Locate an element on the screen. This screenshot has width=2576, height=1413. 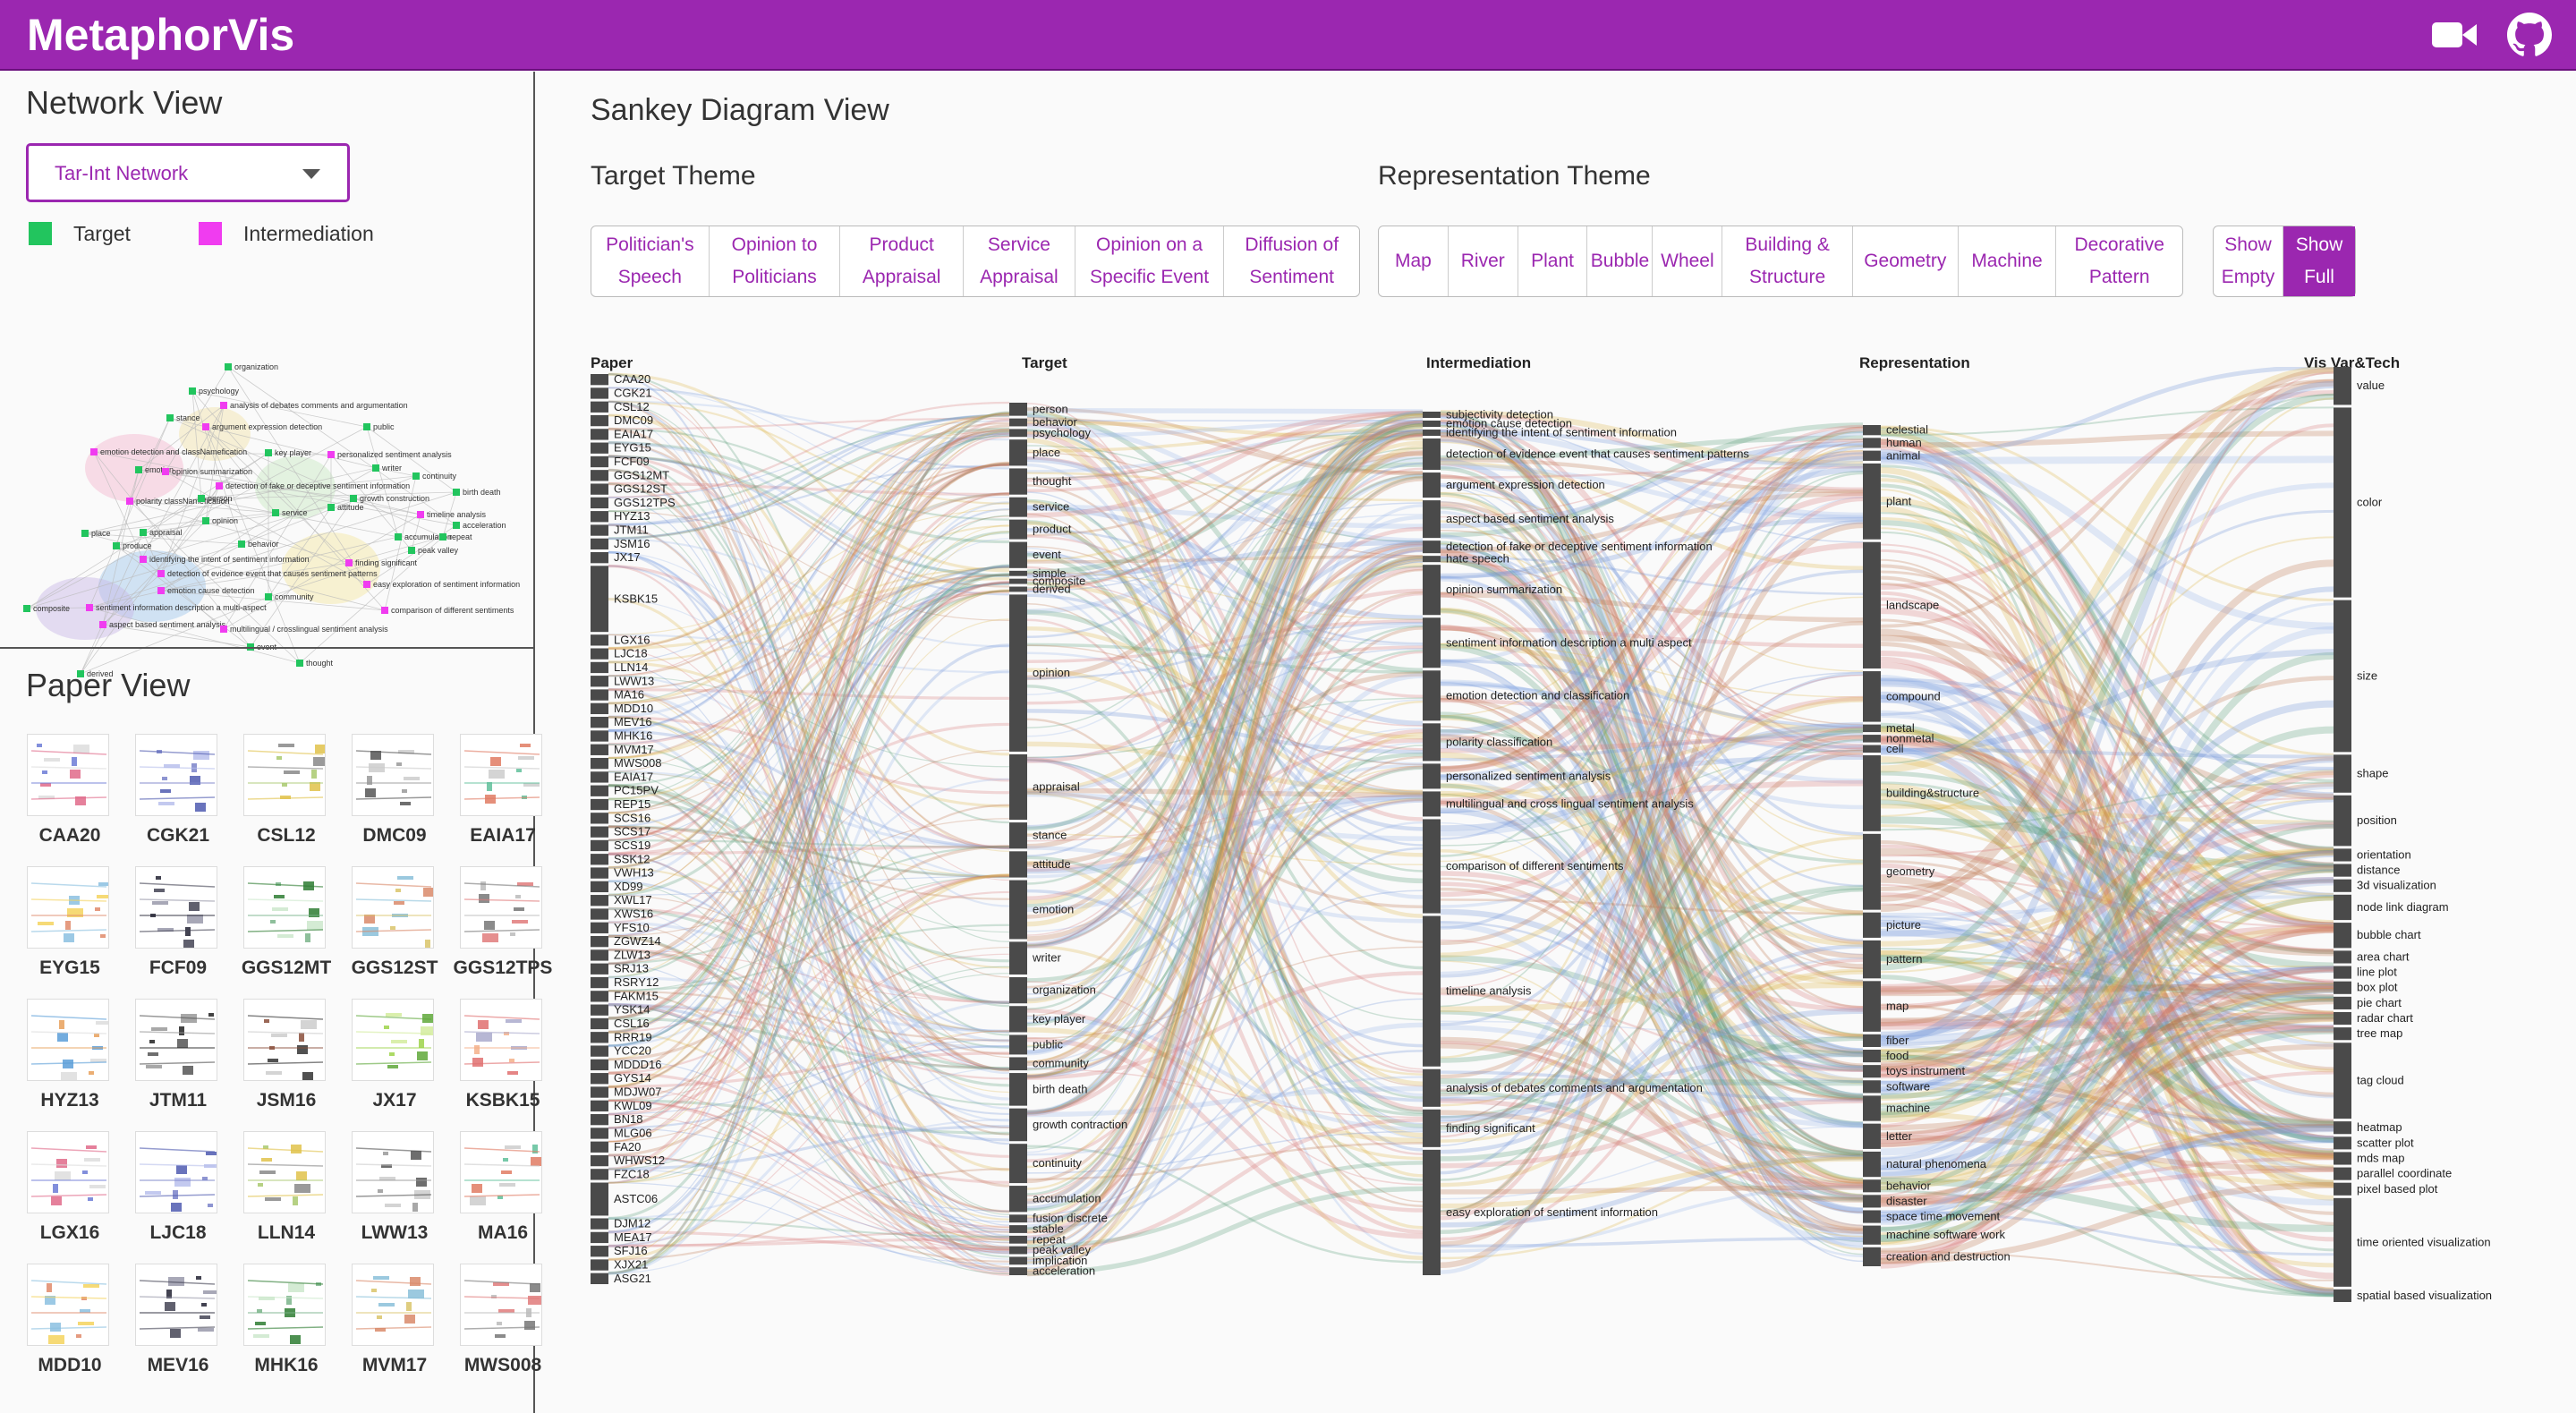
rep-river-button: River is located at coordinates (1483, 261).